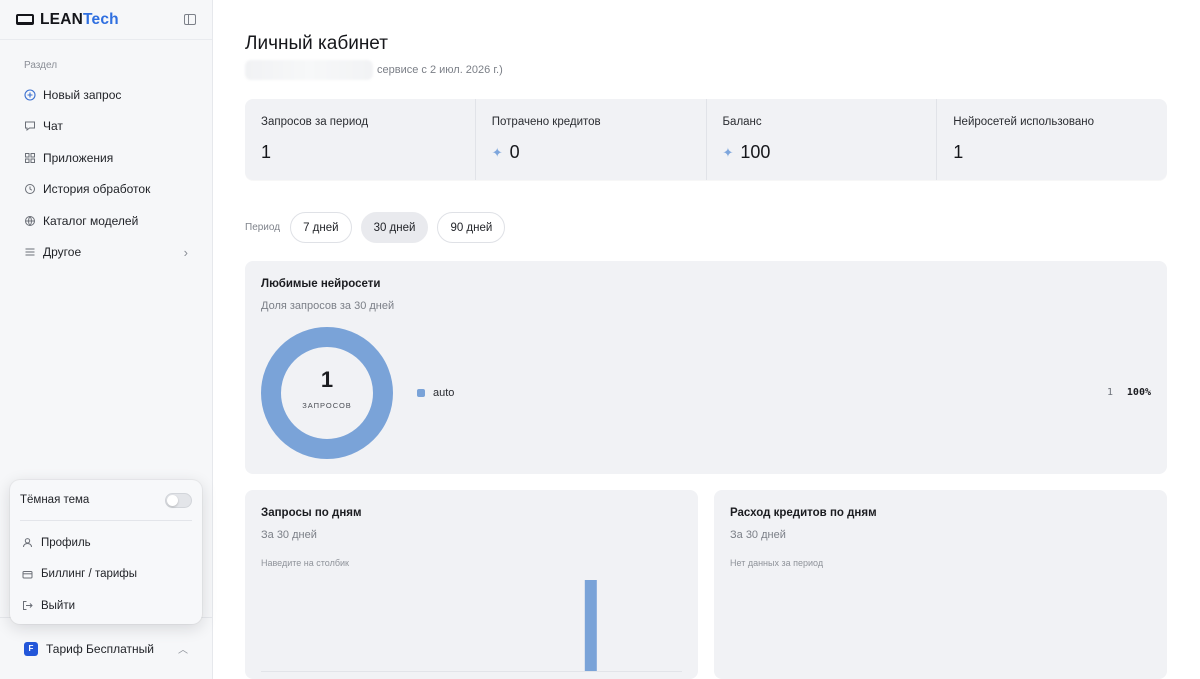 This screenshot has width=1200, height=679. I want to click on period-selector: Период 7 дней 30 дней 90 дней, so click(379, 227).